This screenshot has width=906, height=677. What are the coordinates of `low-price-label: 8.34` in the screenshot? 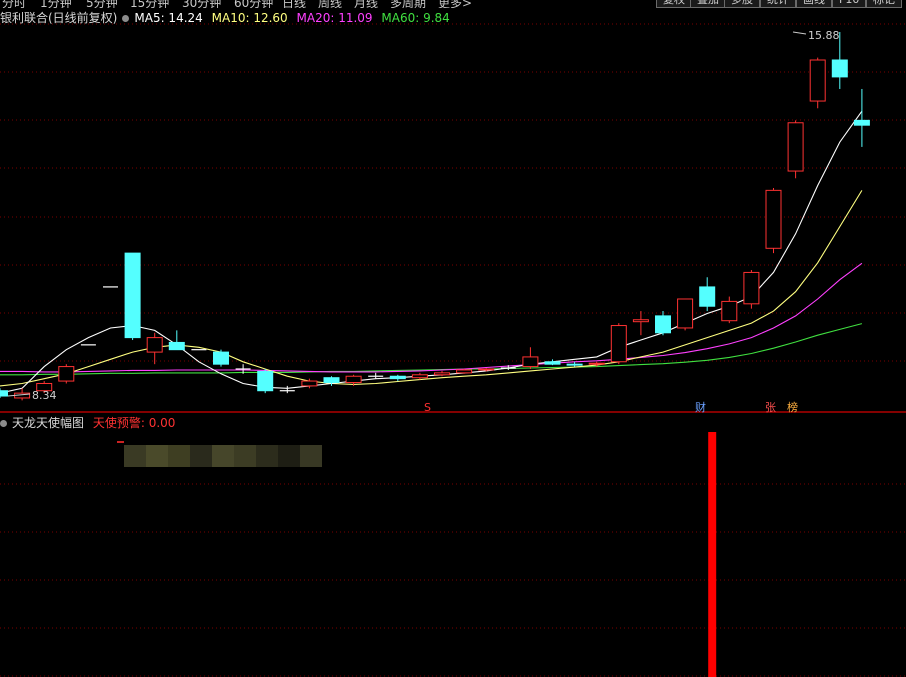 It's located at (44, 395).